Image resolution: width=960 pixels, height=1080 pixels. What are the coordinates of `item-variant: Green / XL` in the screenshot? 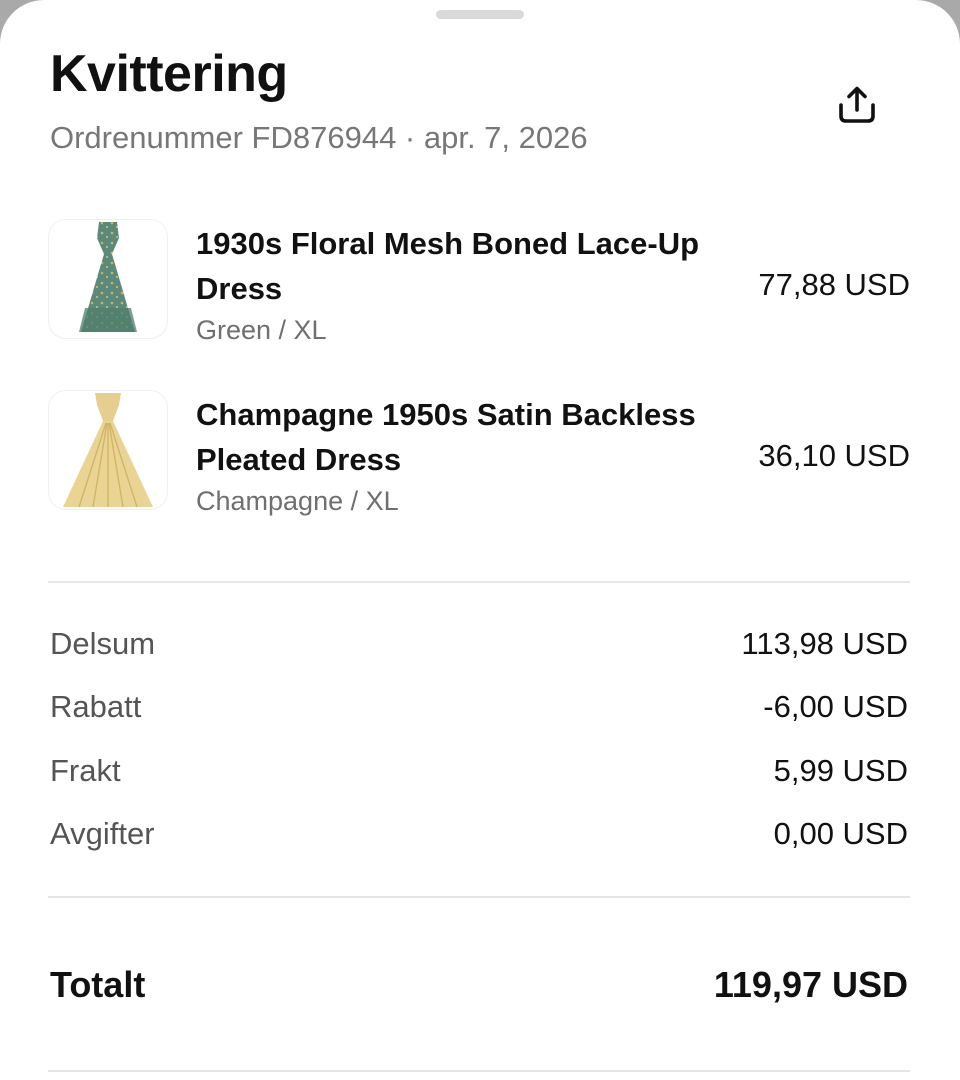 It's located at (261, 330).